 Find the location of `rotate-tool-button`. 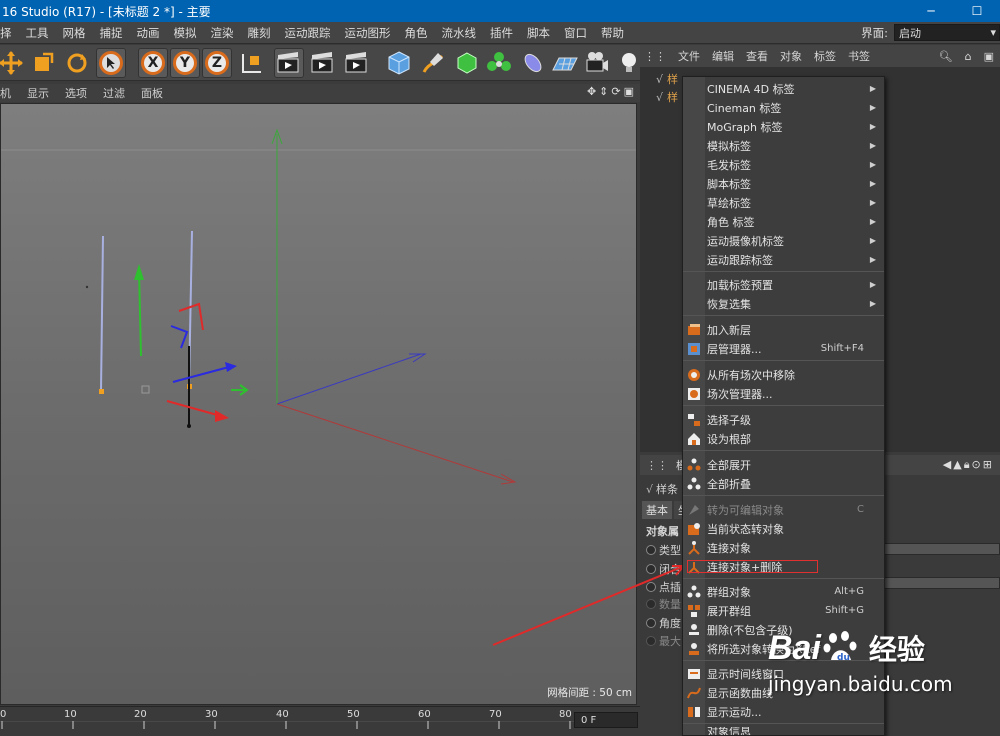

rotate-tool-button is located at coordinates (77, 63).